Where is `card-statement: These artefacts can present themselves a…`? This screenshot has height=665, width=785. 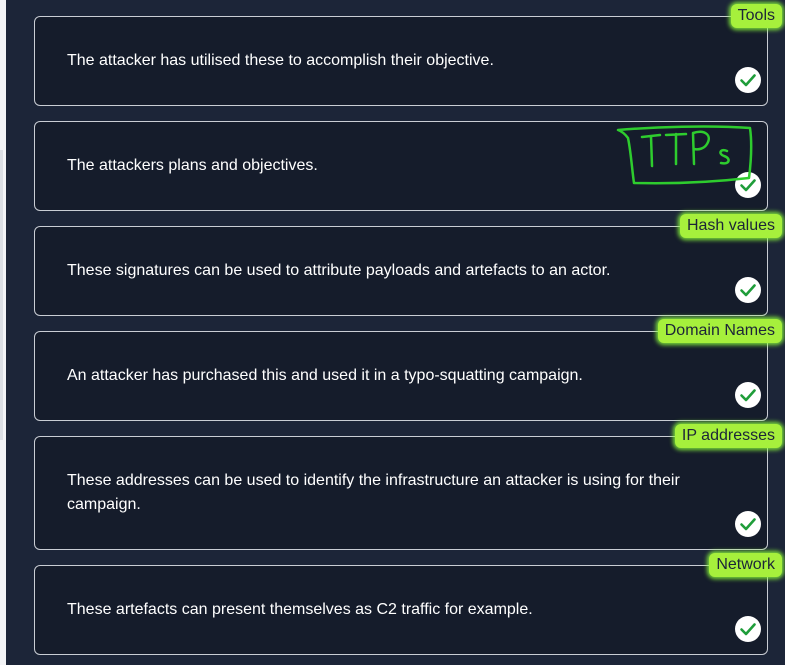 card-statement: These artefacts can present themselves a… is located at coordinates (300, 609).